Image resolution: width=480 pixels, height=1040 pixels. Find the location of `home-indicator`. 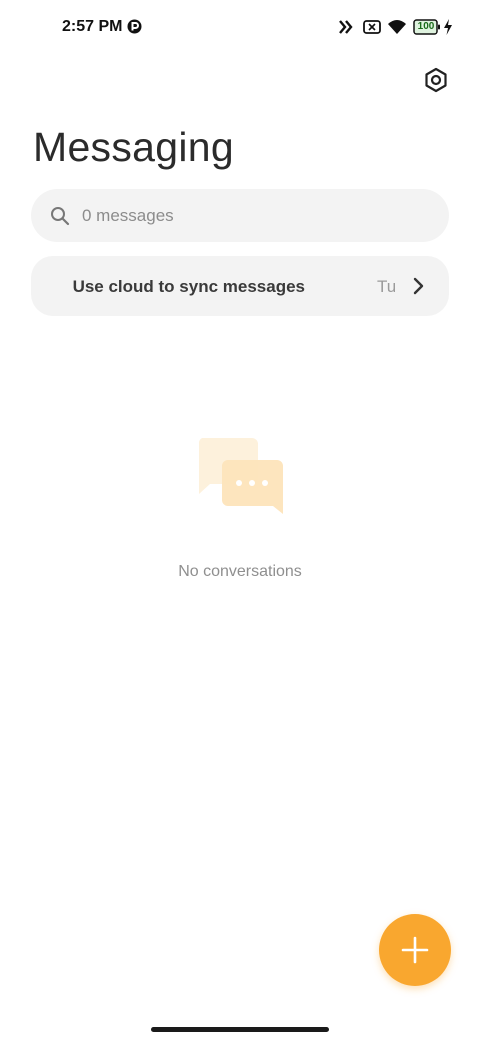

home-indicator is located at coordinates (240, 1029).